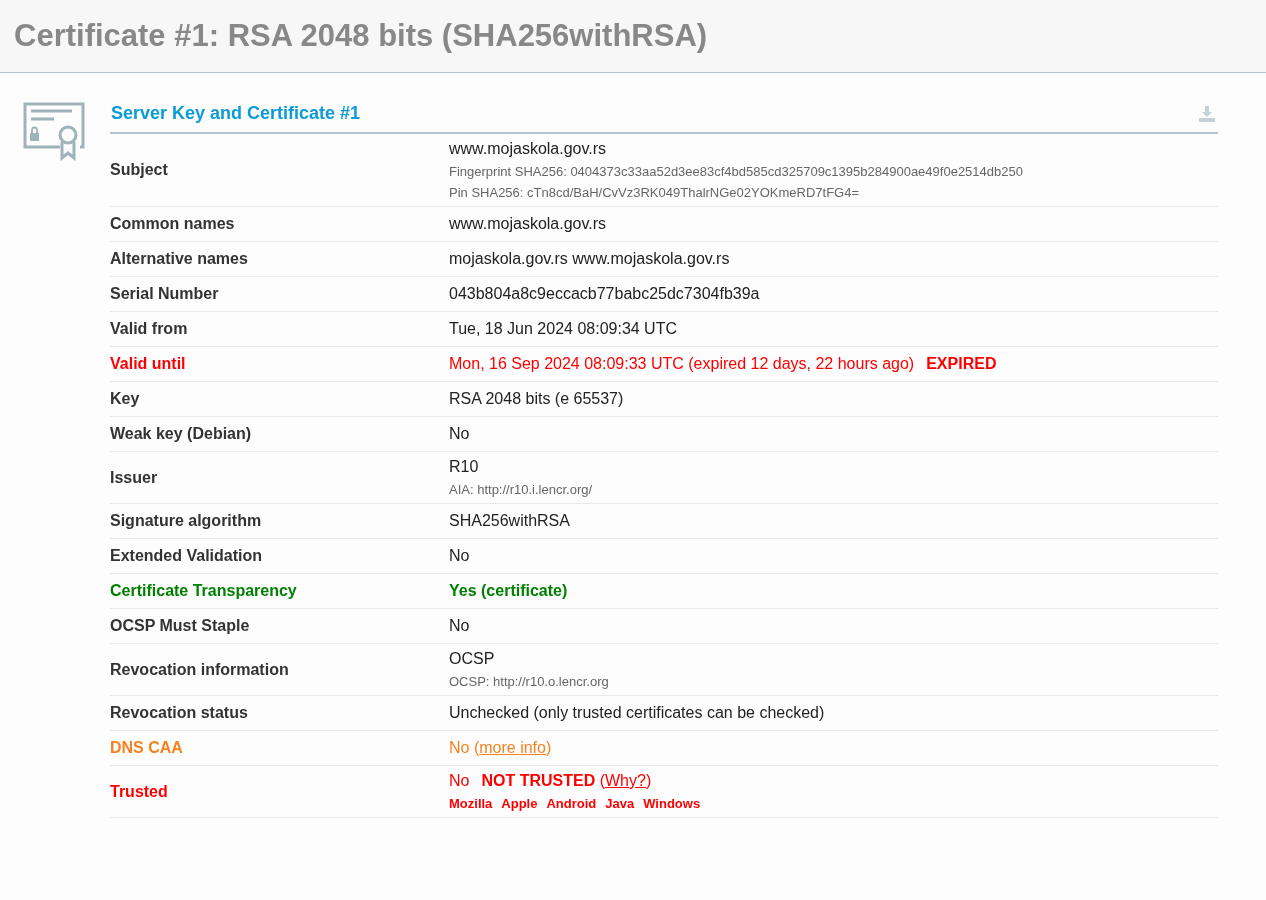 This screenshot has width=1266, height=900. I want to click on value-text: Mon, 16 Sep 2024 08:09:33 UTC (expired 12 days, 22 hours ago), so click(682, 363).